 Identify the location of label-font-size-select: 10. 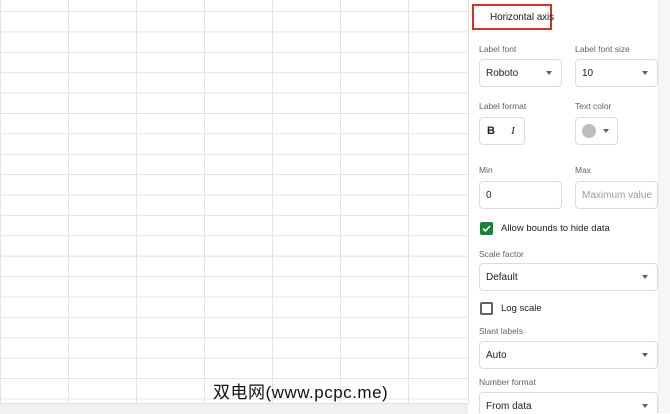
(616, 73).